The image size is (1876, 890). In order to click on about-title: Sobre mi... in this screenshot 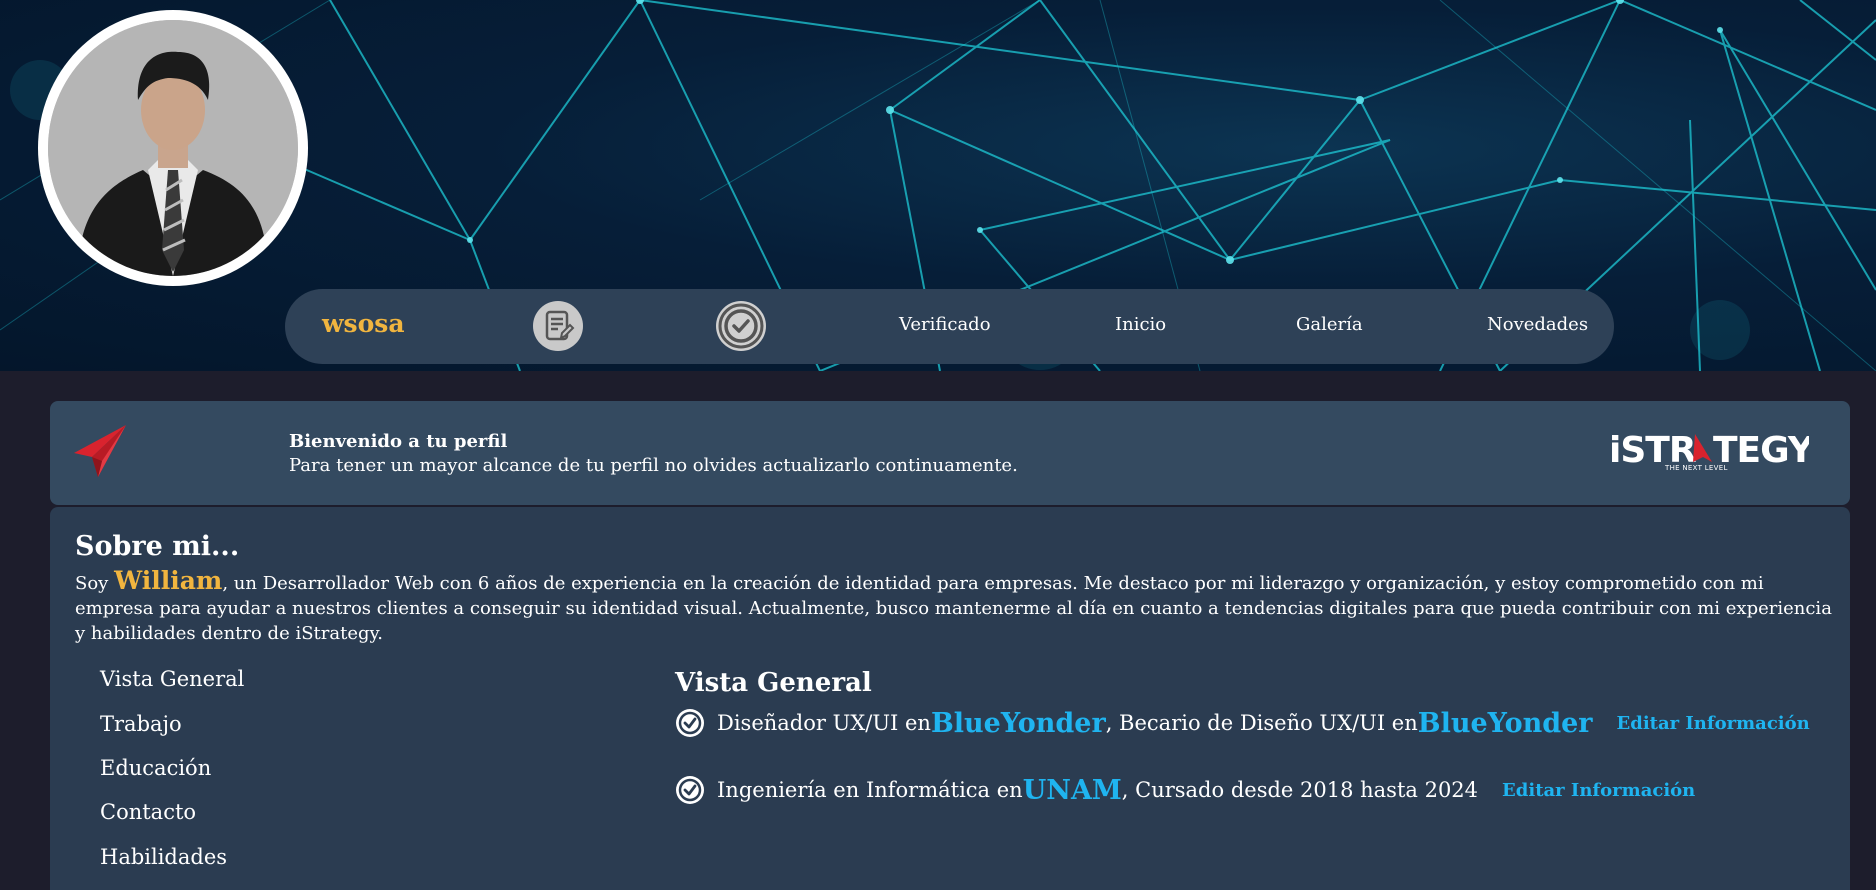, I will do `click(157, 546)`.